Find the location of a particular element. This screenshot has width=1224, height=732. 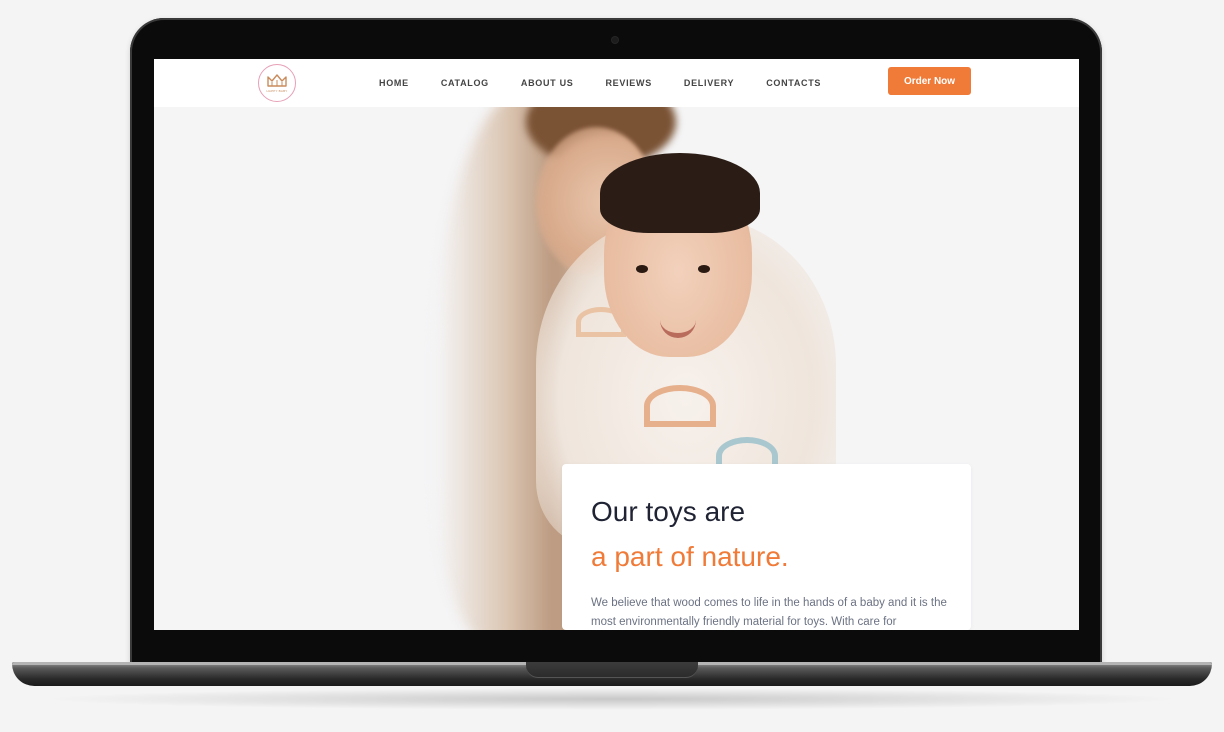

logo-text: HAPPY BABY is located at coordinates (277, 90).